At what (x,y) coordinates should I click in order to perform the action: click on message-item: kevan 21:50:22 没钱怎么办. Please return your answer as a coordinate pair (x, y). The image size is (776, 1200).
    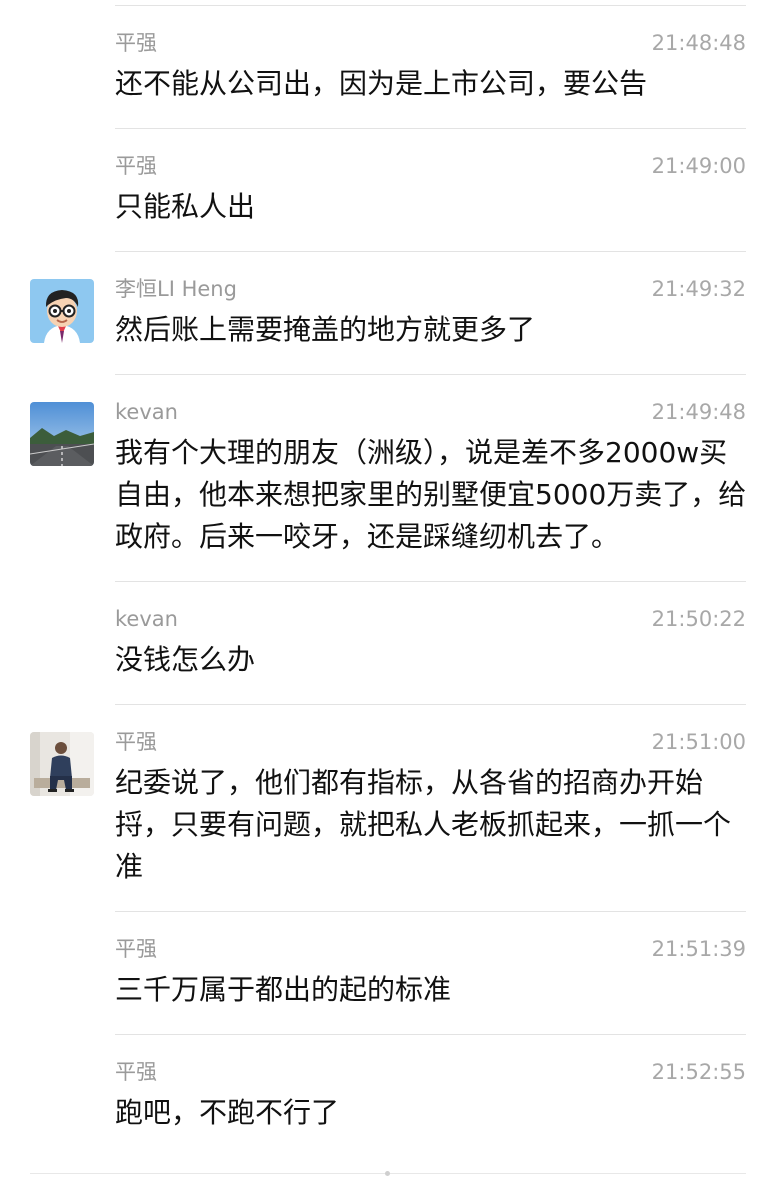
    Looking at the image, I should click on (388, 654).